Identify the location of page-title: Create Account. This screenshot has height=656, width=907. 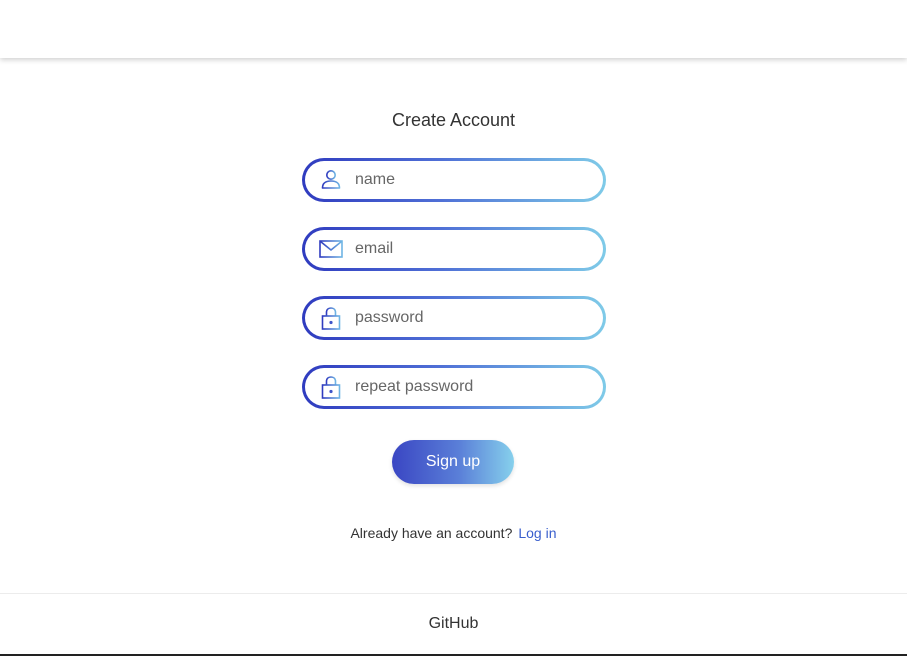
(453, 120).